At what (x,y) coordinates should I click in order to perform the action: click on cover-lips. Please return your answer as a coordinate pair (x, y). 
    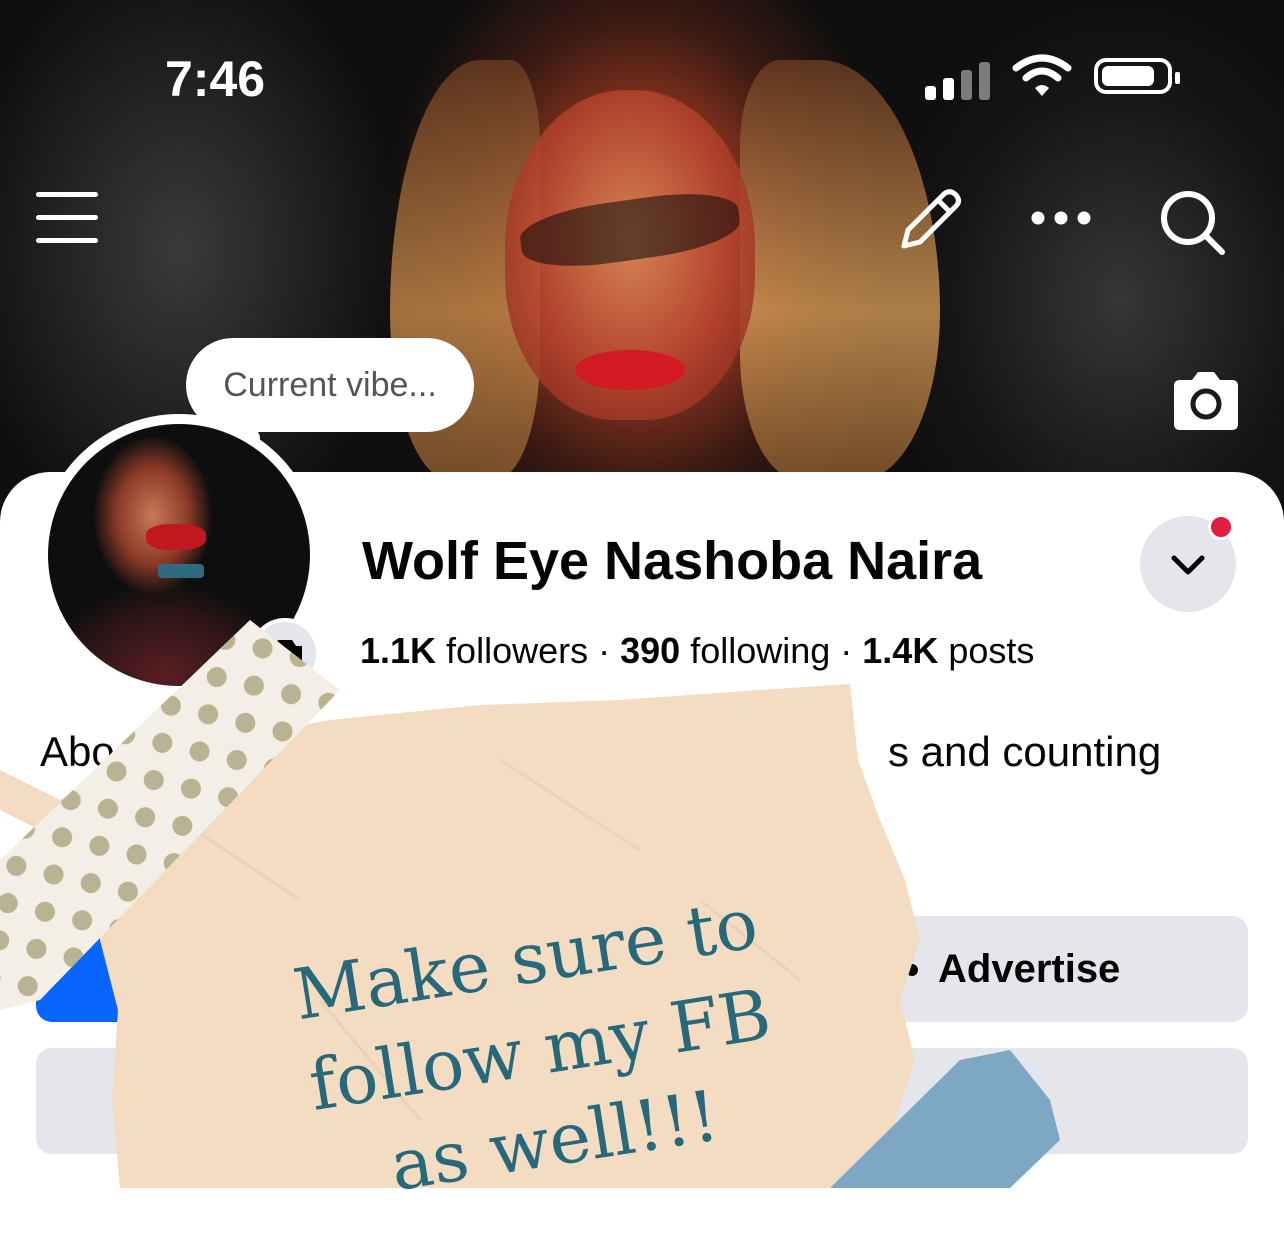
    Looking at the image, I should click on (630, 370).